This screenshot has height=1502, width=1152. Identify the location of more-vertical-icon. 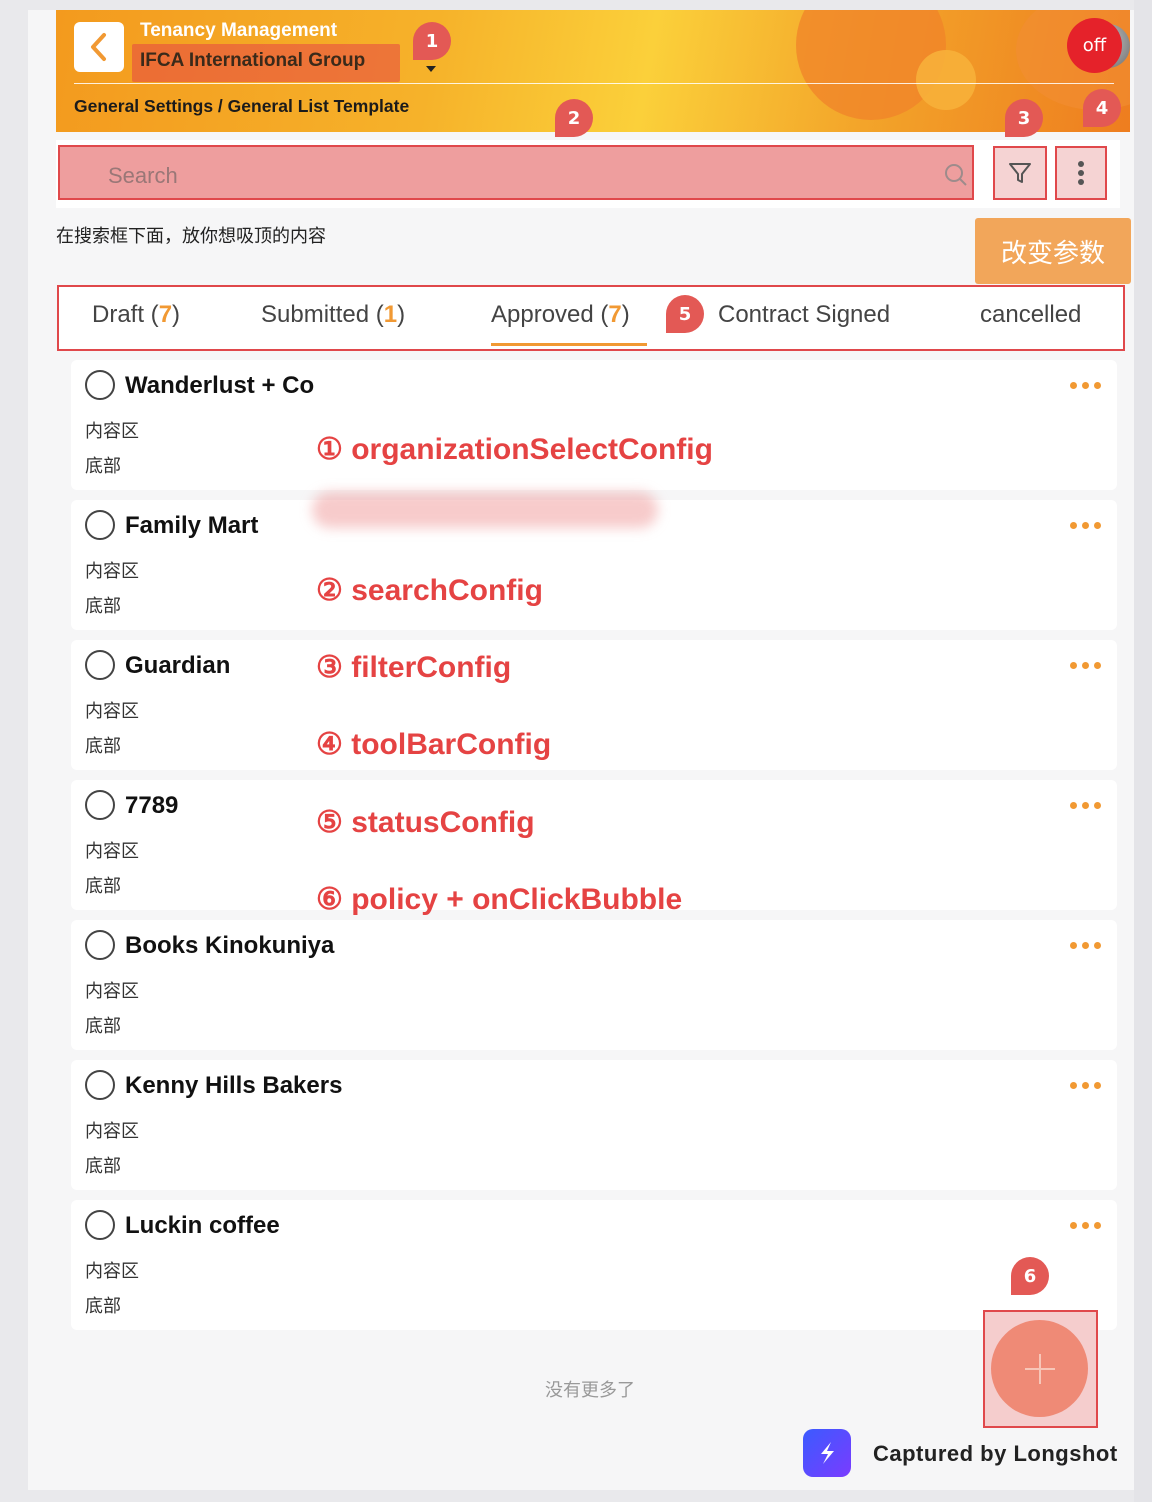
(1081, 173).